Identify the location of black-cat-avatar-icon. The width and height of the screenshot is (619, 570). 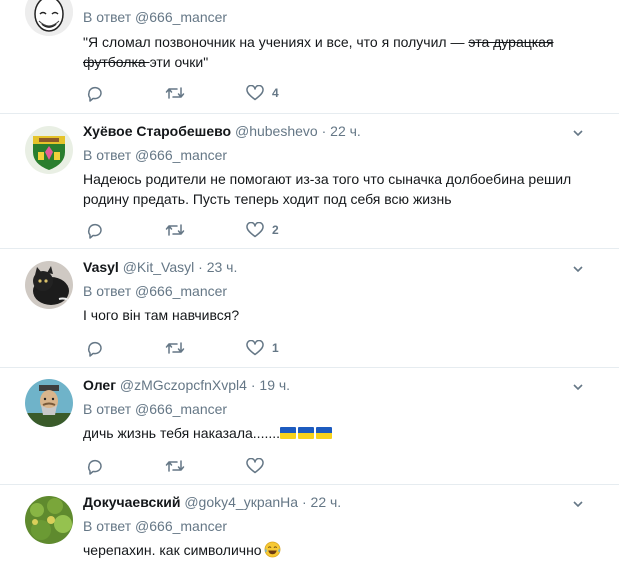
(49, 285).